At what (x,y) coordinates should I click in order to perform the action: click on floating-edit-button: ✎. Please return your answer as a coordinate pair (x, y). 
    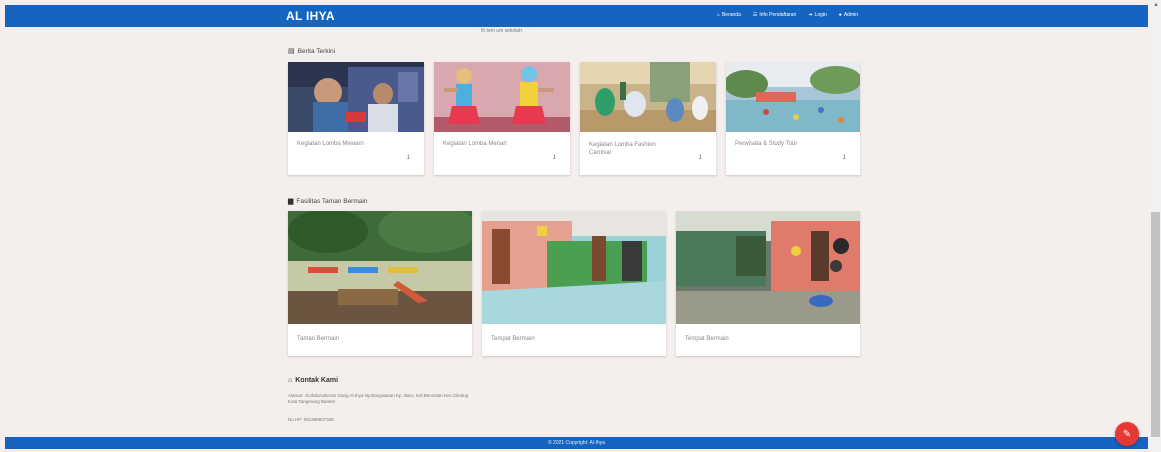
    Looking at the image, I should click on (1127, 434).